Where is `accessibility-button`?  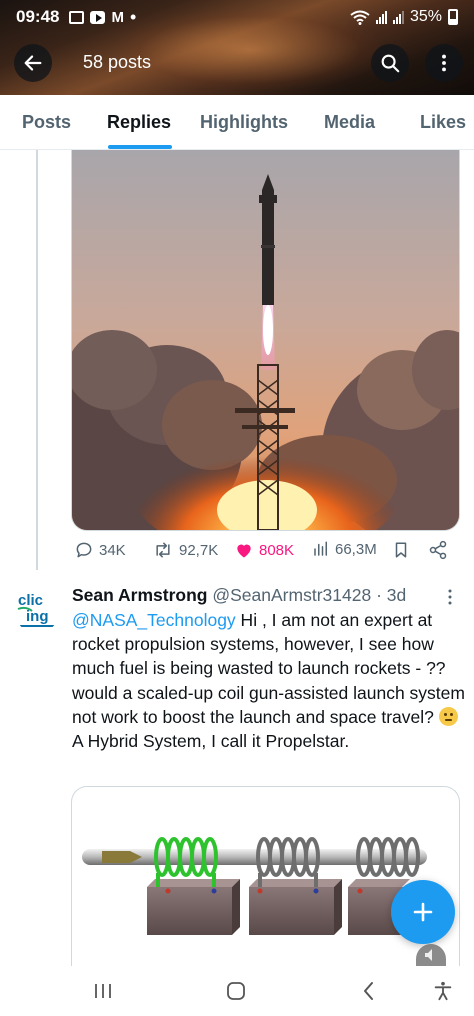
accessibility-button is located at coordinates (443, 991).